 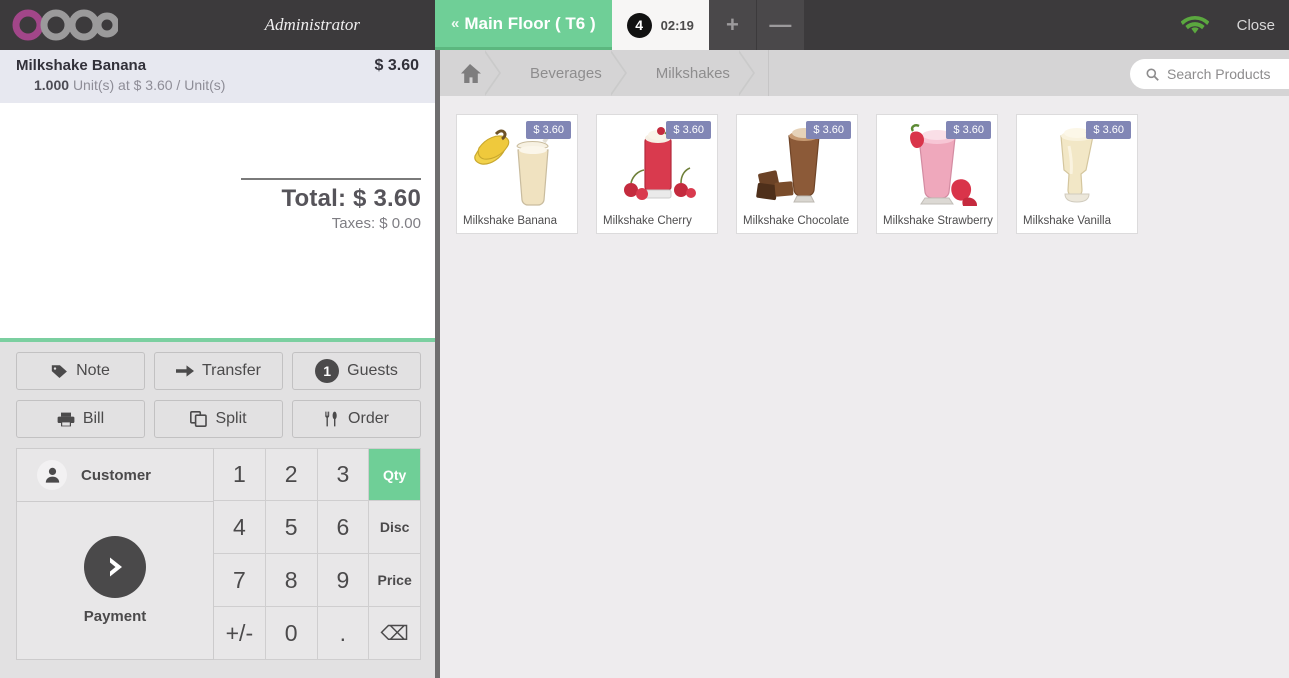 I want to click on guest-count-badge: 1, so click(x=327, y=371).